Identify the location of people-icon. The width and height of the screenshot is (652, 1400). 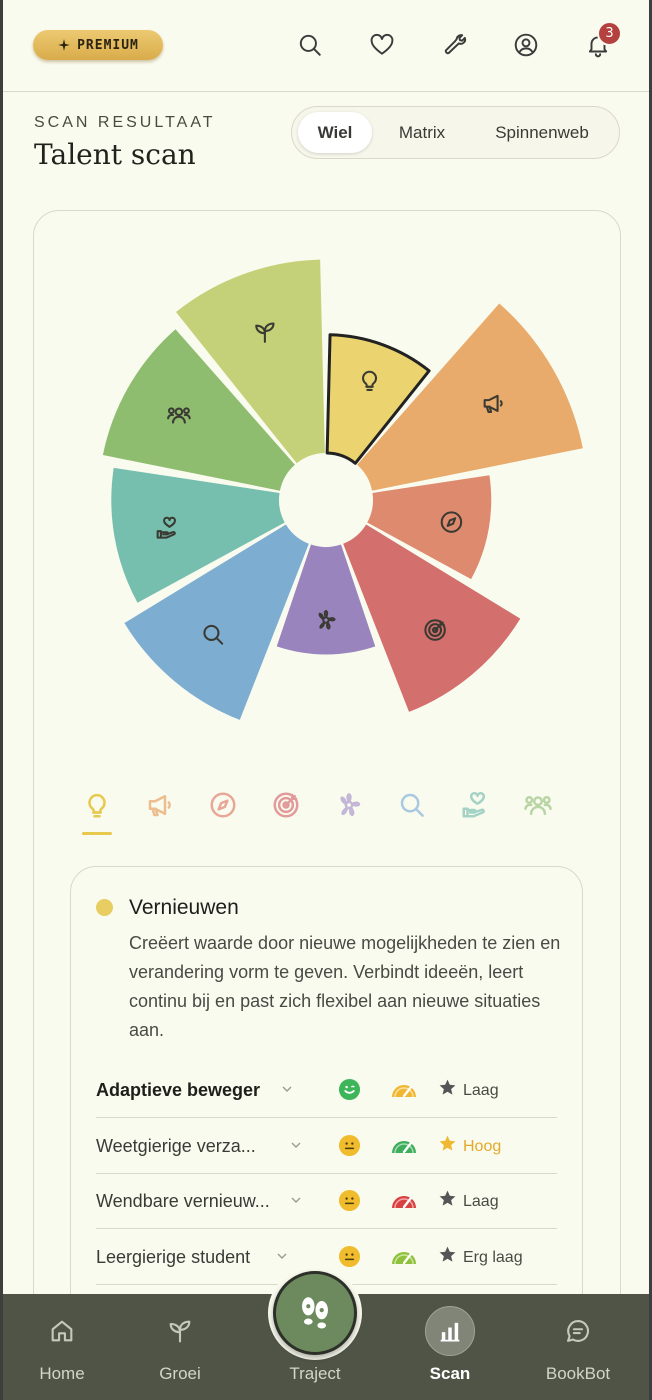
(538, 805).